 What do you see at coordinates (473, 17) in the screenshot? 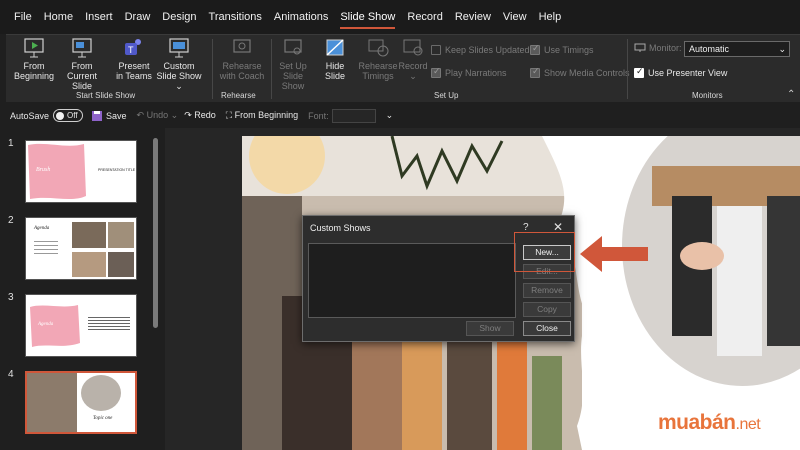
I see `menu-review: Review` at bounding box center [473, 17].